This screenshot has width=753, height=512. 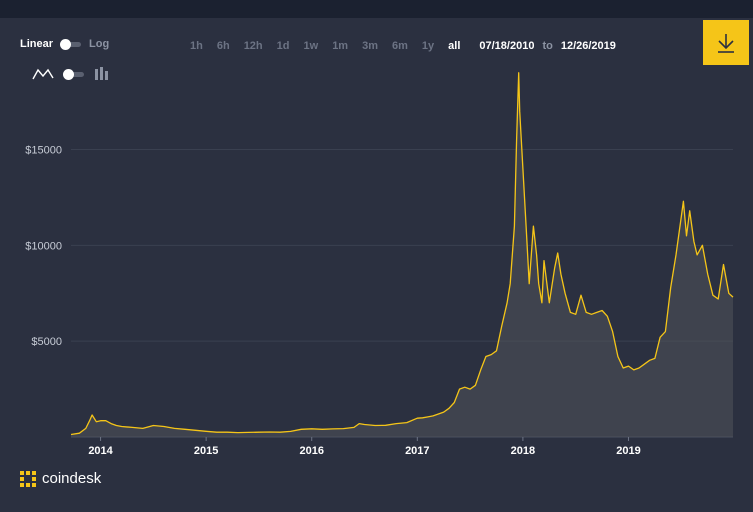 I want to click on brand-name: coindesk, so click(x=72, y=478).